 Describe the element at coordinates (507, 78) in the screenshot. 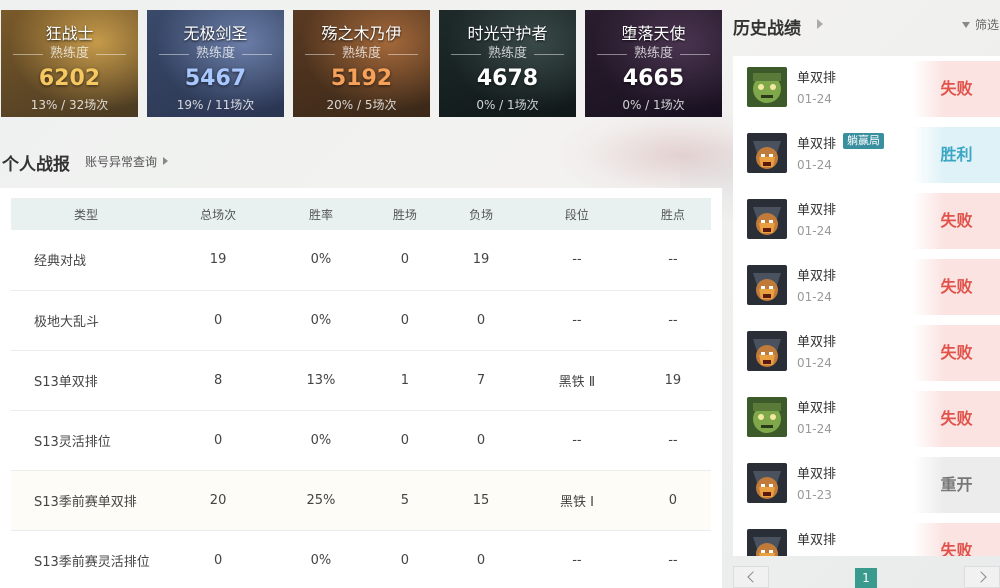

I see `mastery-score: 4678` at that location.